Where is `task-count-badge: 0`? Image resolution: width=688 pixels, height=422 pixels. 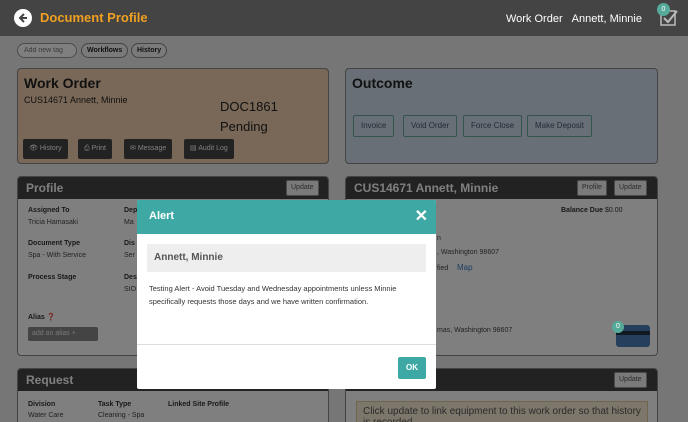 task-count-badge: 0 is located at coordinates (663, 9).